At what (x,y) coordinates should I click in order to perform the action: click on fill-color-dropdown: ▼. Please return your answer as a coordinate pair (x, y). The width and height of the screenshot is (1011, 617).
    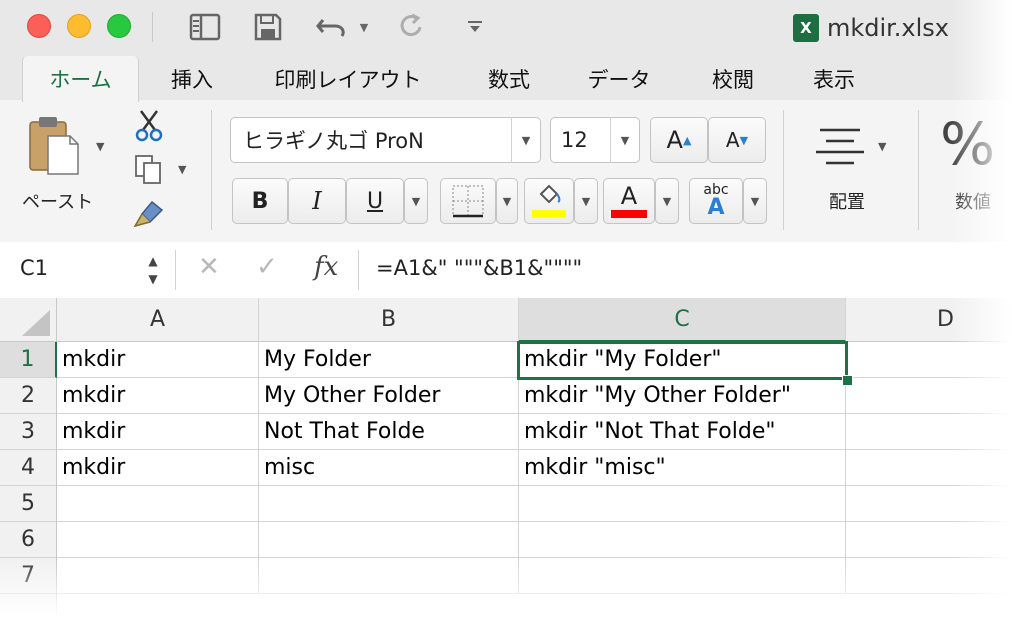
    Looking at the image, I should click on (586, 201).